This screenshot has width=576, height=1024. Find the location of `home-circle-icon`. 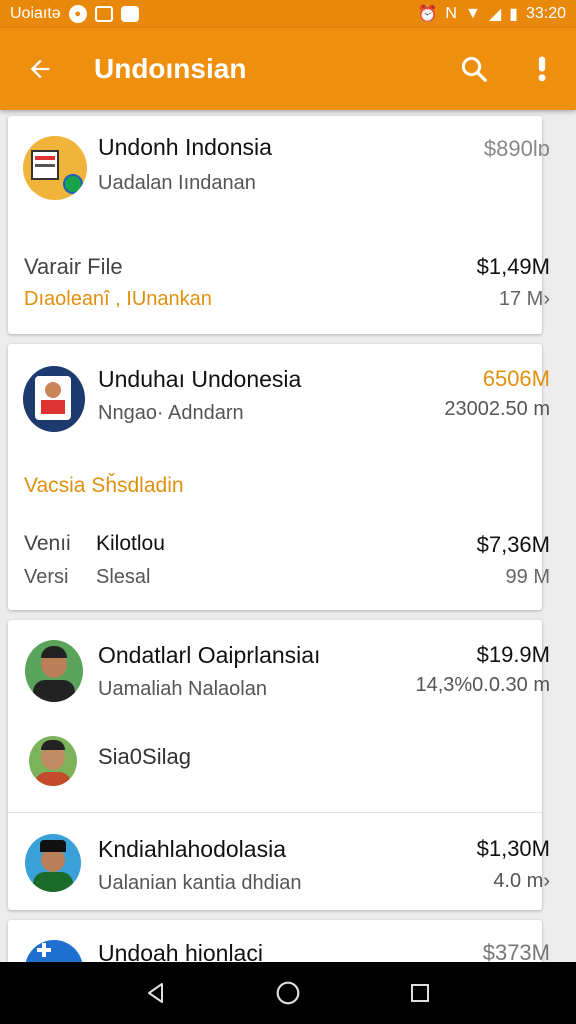

home-circle-icon is located at coordinates (288, 993).